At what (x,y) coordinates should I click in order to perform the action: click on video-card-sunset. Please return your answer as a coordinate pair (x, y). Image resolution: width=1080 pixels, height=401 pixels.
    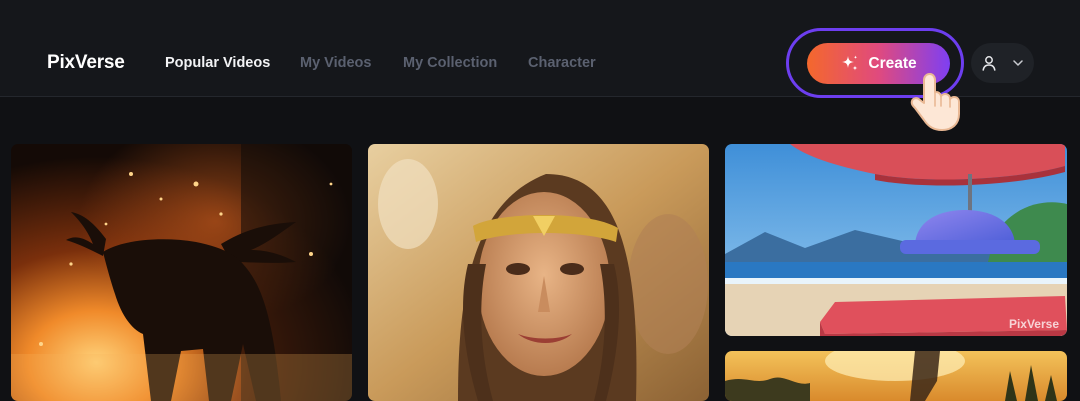
    Looking at the image, I should click on (896, 376).